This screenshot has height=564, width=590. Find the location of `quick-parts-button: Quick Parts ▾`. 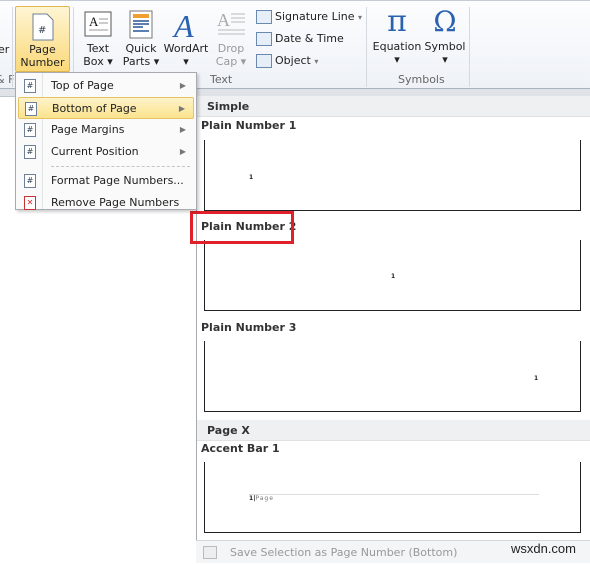

quick-parts-button: Quick Parts ▾ is located at coordinates (141, 38).